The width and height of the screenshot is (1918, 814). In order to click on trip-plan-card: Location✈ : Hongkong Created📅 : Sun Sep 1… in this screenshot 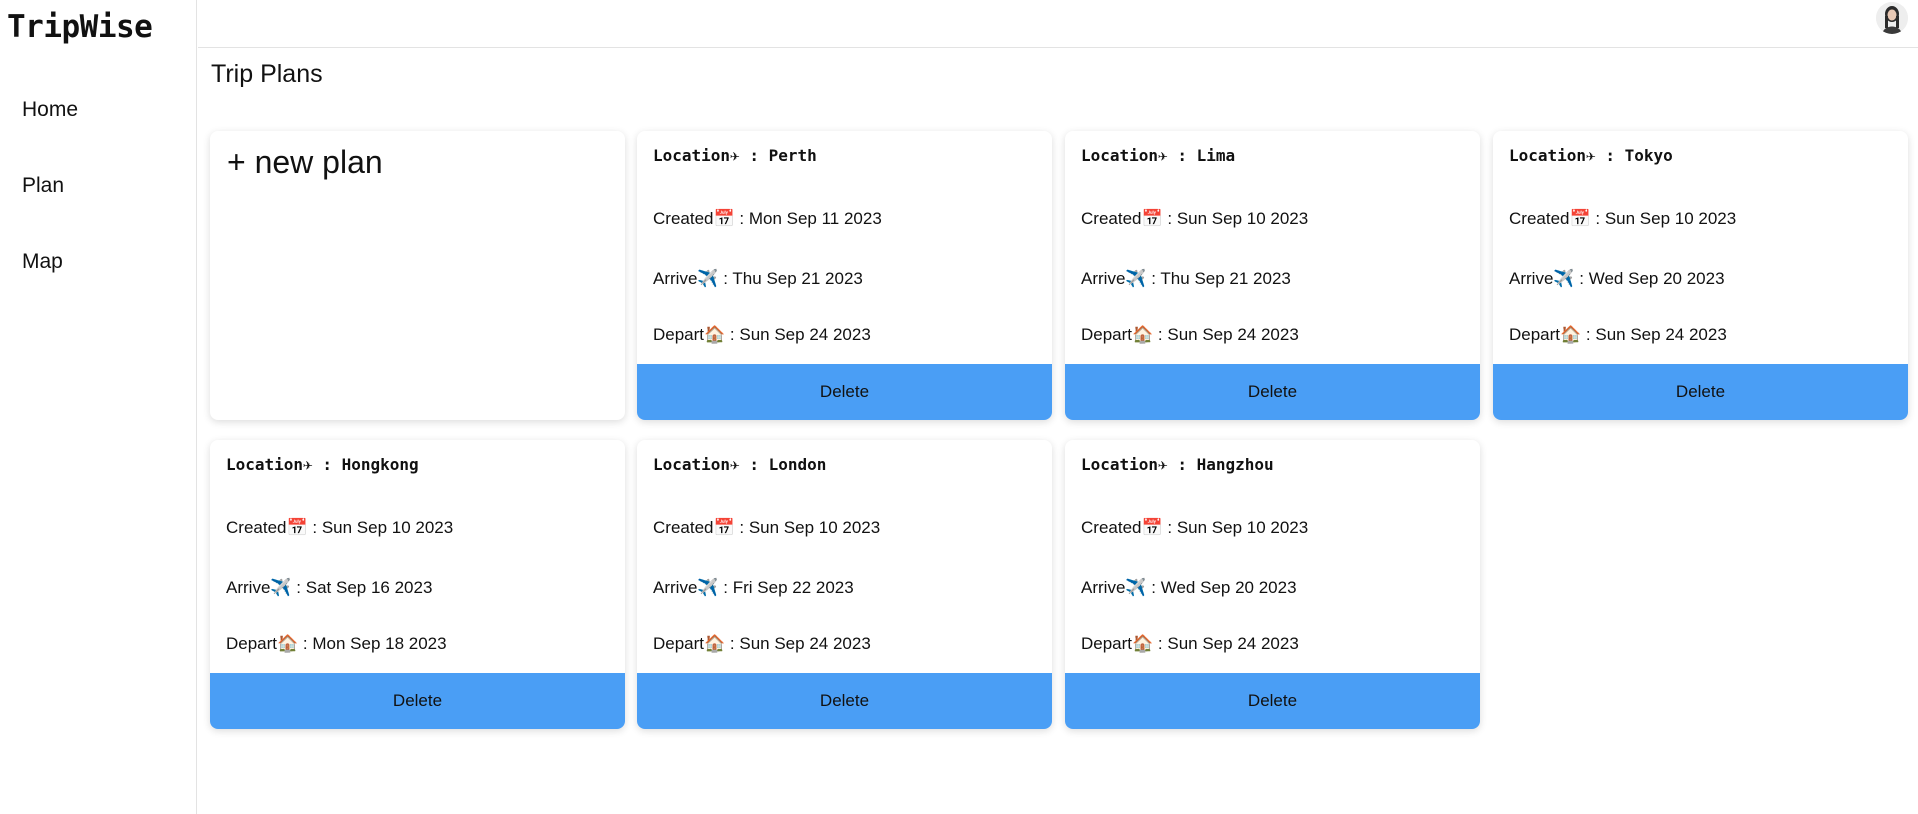, I will do `click(417, 584)`.